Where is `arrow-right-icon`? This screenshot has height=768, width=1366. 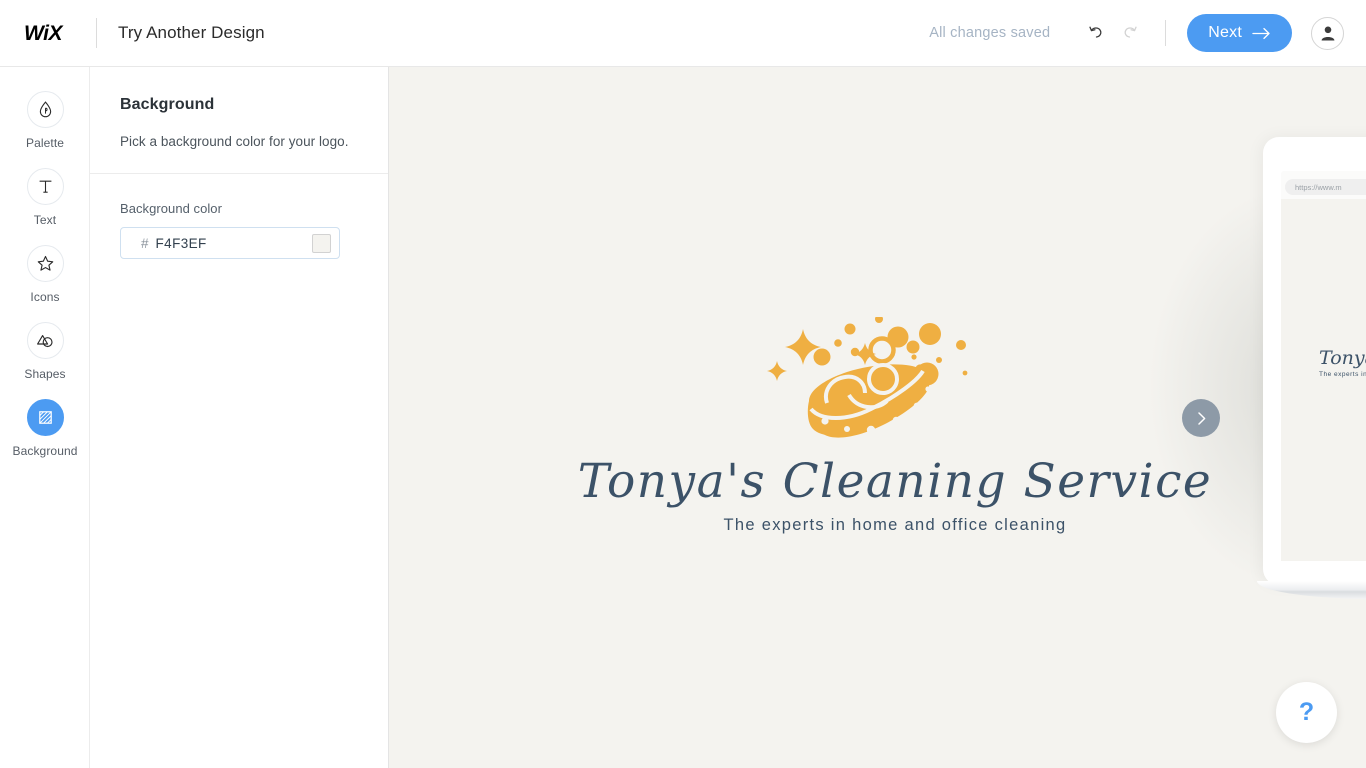
arrow-right-icon is located at coordinates (1261, 33).